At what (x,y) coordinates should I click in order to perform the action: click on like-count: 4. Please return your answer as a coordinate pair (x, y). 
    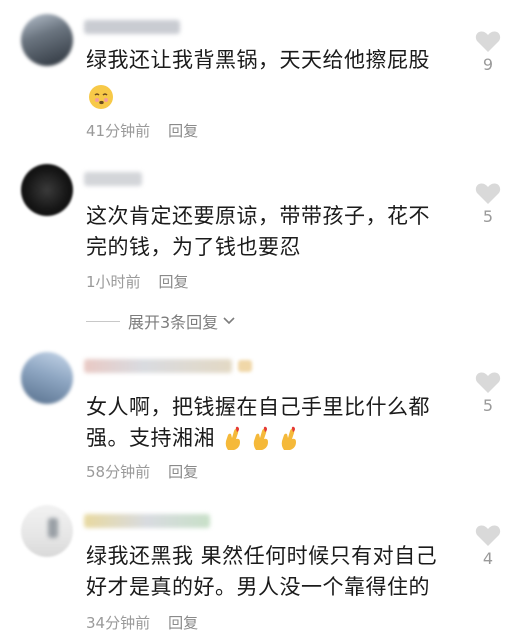
    Looking at the image, I should click on (488, 558).